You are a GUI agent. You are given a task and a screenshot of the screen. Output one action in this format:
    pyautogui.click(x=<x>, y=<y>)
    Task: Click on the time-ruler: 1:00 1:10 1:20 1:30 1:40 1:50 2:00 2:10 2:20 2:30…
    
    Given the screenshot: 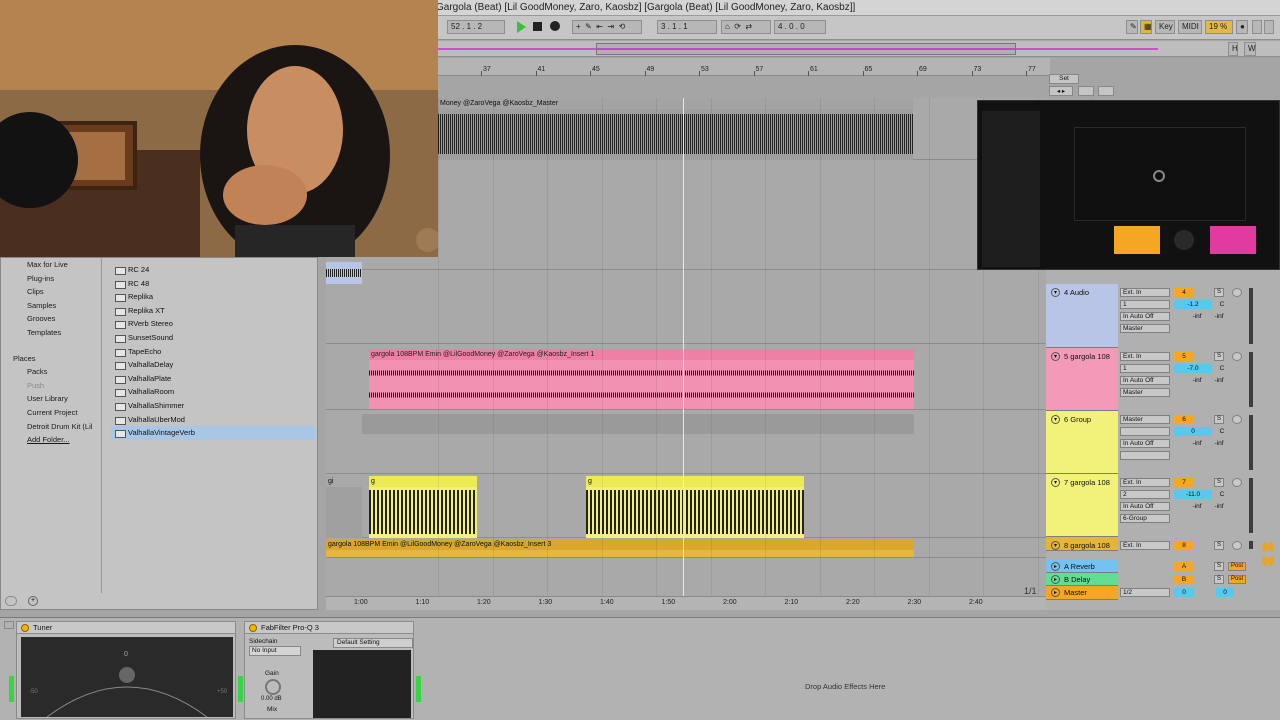 What is the action you would take?
    pyautogui.click(x=686, y=603)
    